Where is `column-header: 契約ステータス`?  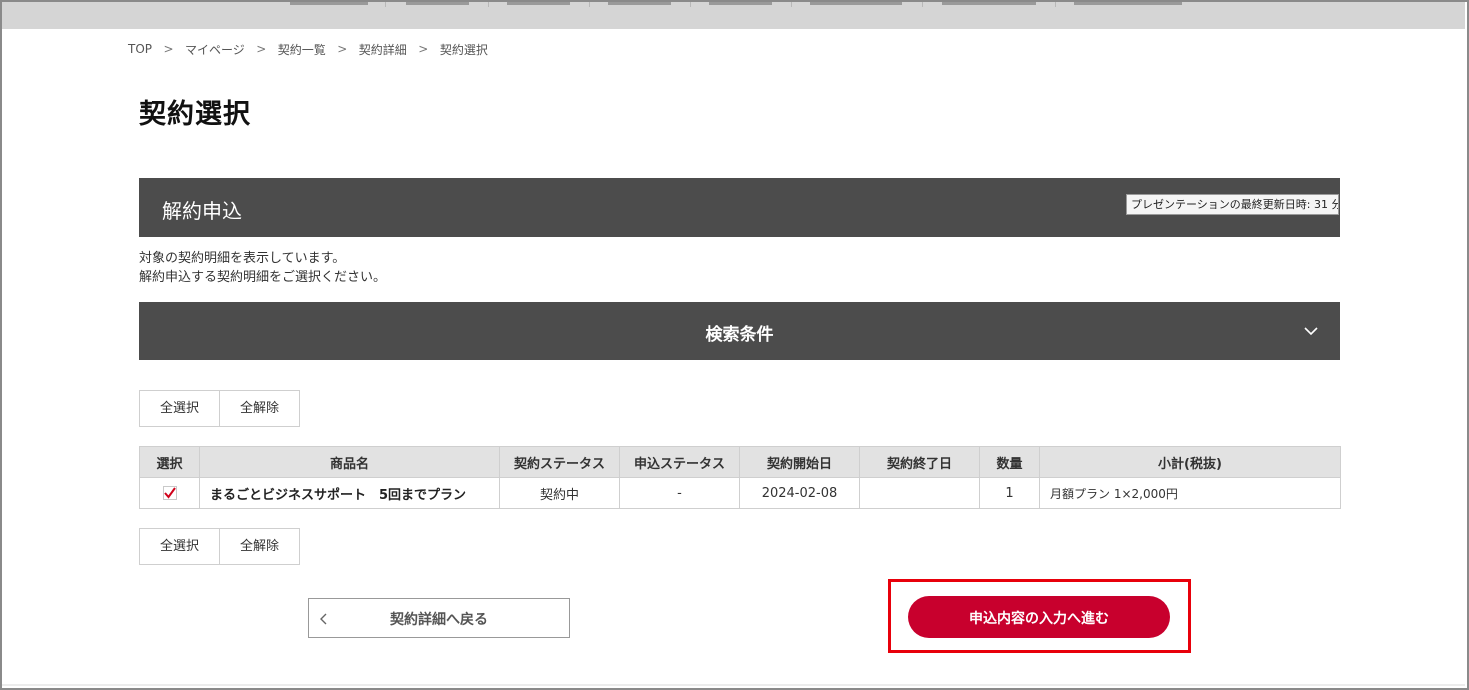 column-header: 契約ステータス is located at coordinates (559, 462).